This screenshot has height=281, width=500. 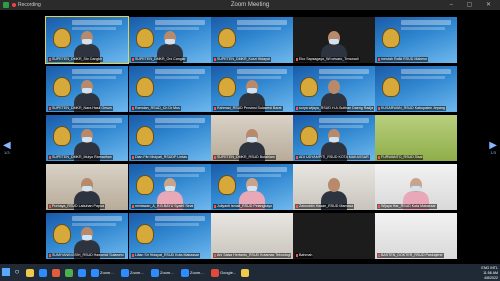 I want to click on participant-name: mintawan_A_H.B.BAYU Syafril Sinai, so click(x=163, y=206).